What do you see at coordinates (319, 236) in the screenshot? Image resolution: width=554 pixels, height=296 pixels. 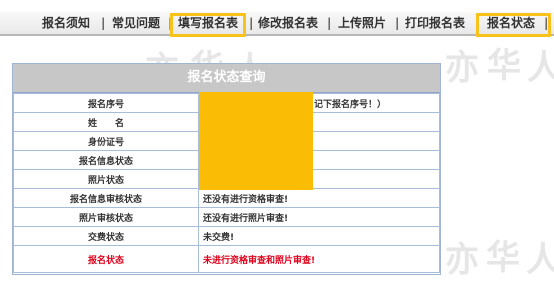 I see `row-value: 未交费!` at bounding box center [319, 236].